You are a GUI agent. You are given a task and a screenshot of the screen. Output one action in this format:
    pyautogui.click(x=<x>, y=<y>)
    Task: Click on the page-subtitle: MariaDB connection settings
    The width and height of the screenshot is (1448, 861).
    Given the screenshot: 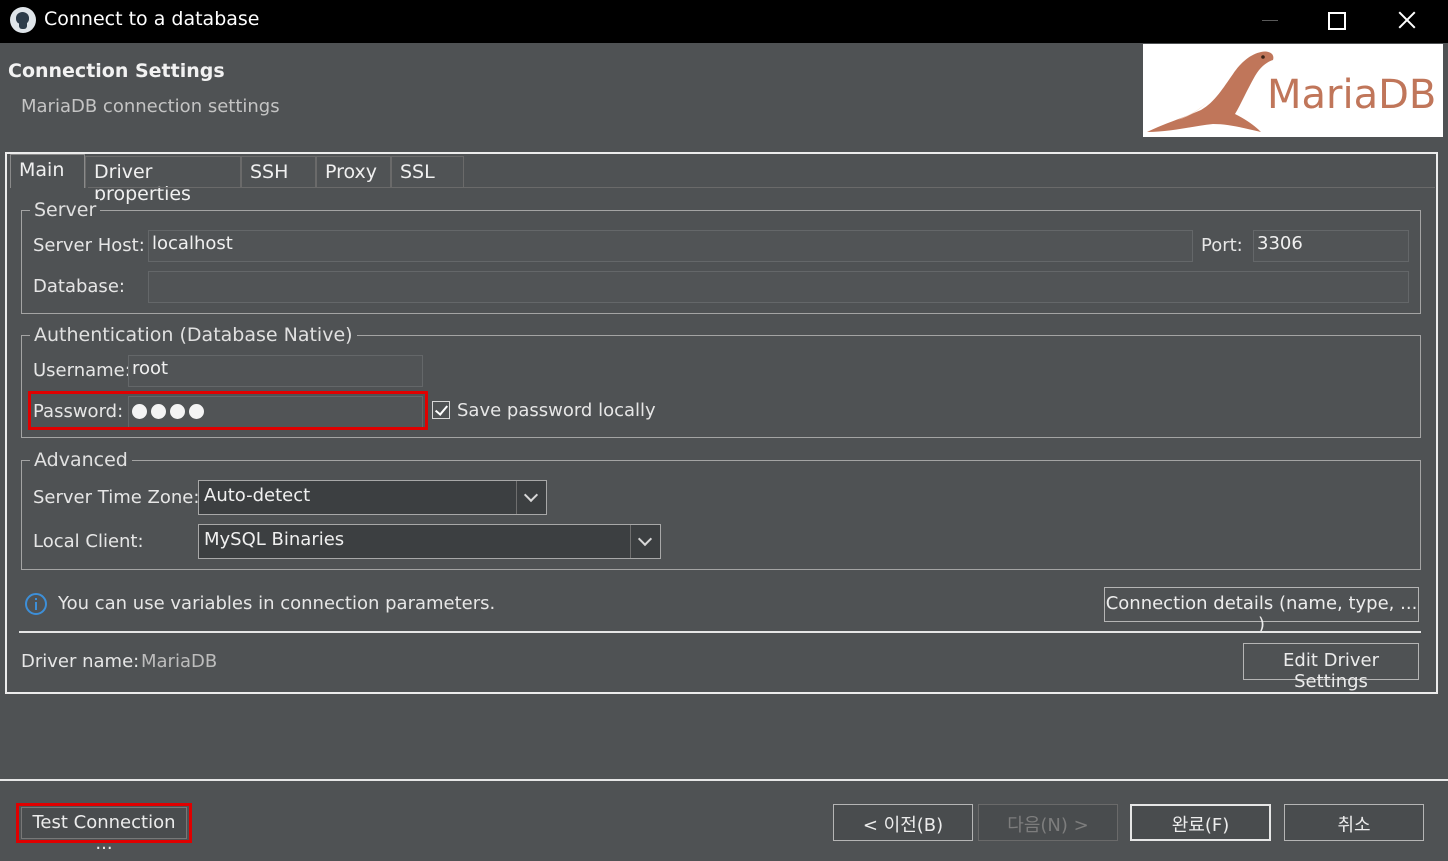 What is the action you would take?
    pyautogui.click(x=150, y=106)
    